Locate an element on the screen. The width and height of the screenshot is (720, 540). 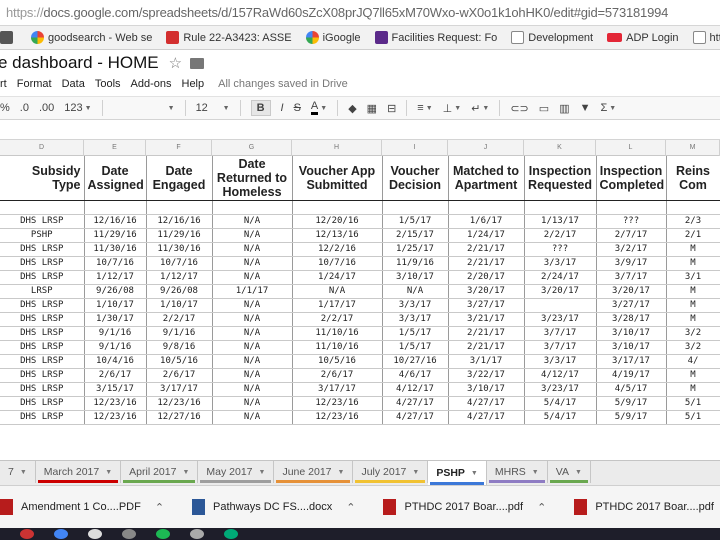
cell: 12/2/16 is located at coordinates (337, 249).